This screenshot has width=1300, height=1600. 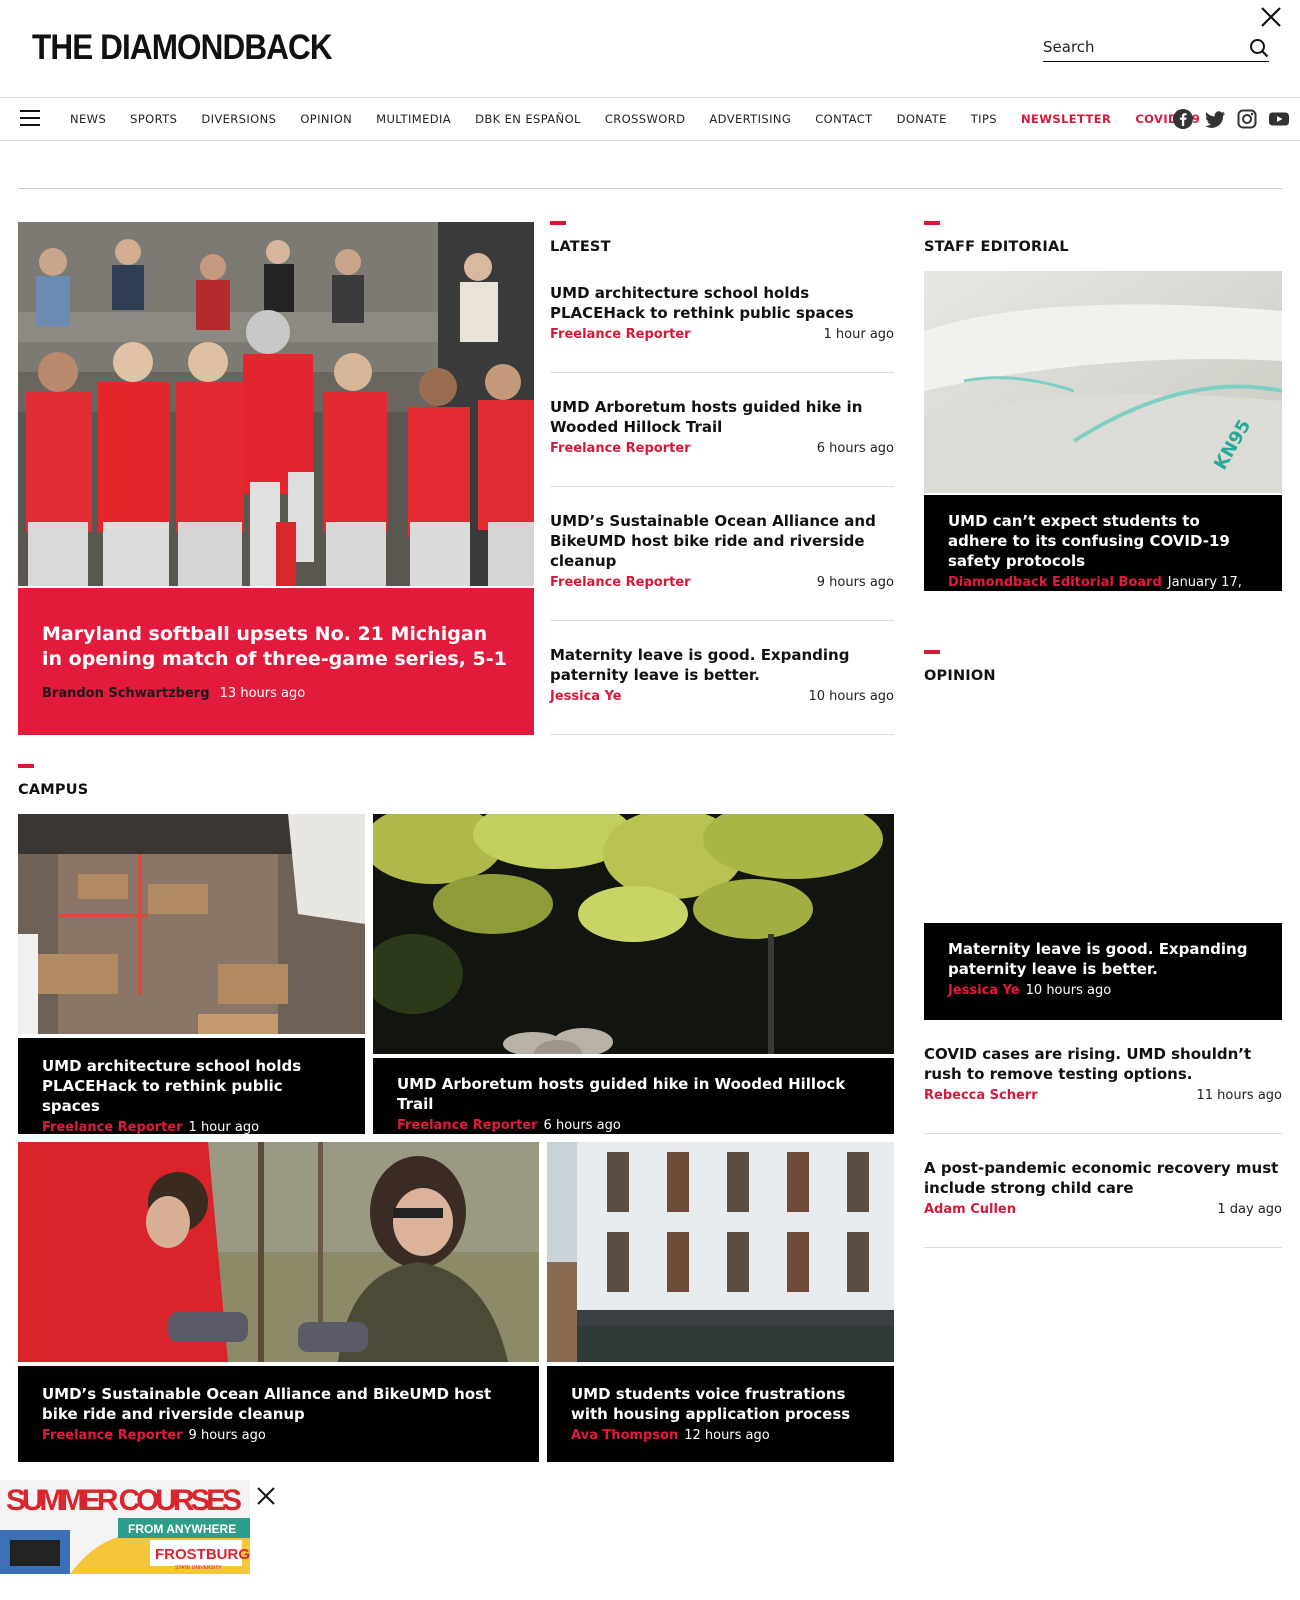 What do you see at coordinates (922, 119) in the screenshot?
I see `nav-item-donate: DONATE` at bounding box center [922, 119].